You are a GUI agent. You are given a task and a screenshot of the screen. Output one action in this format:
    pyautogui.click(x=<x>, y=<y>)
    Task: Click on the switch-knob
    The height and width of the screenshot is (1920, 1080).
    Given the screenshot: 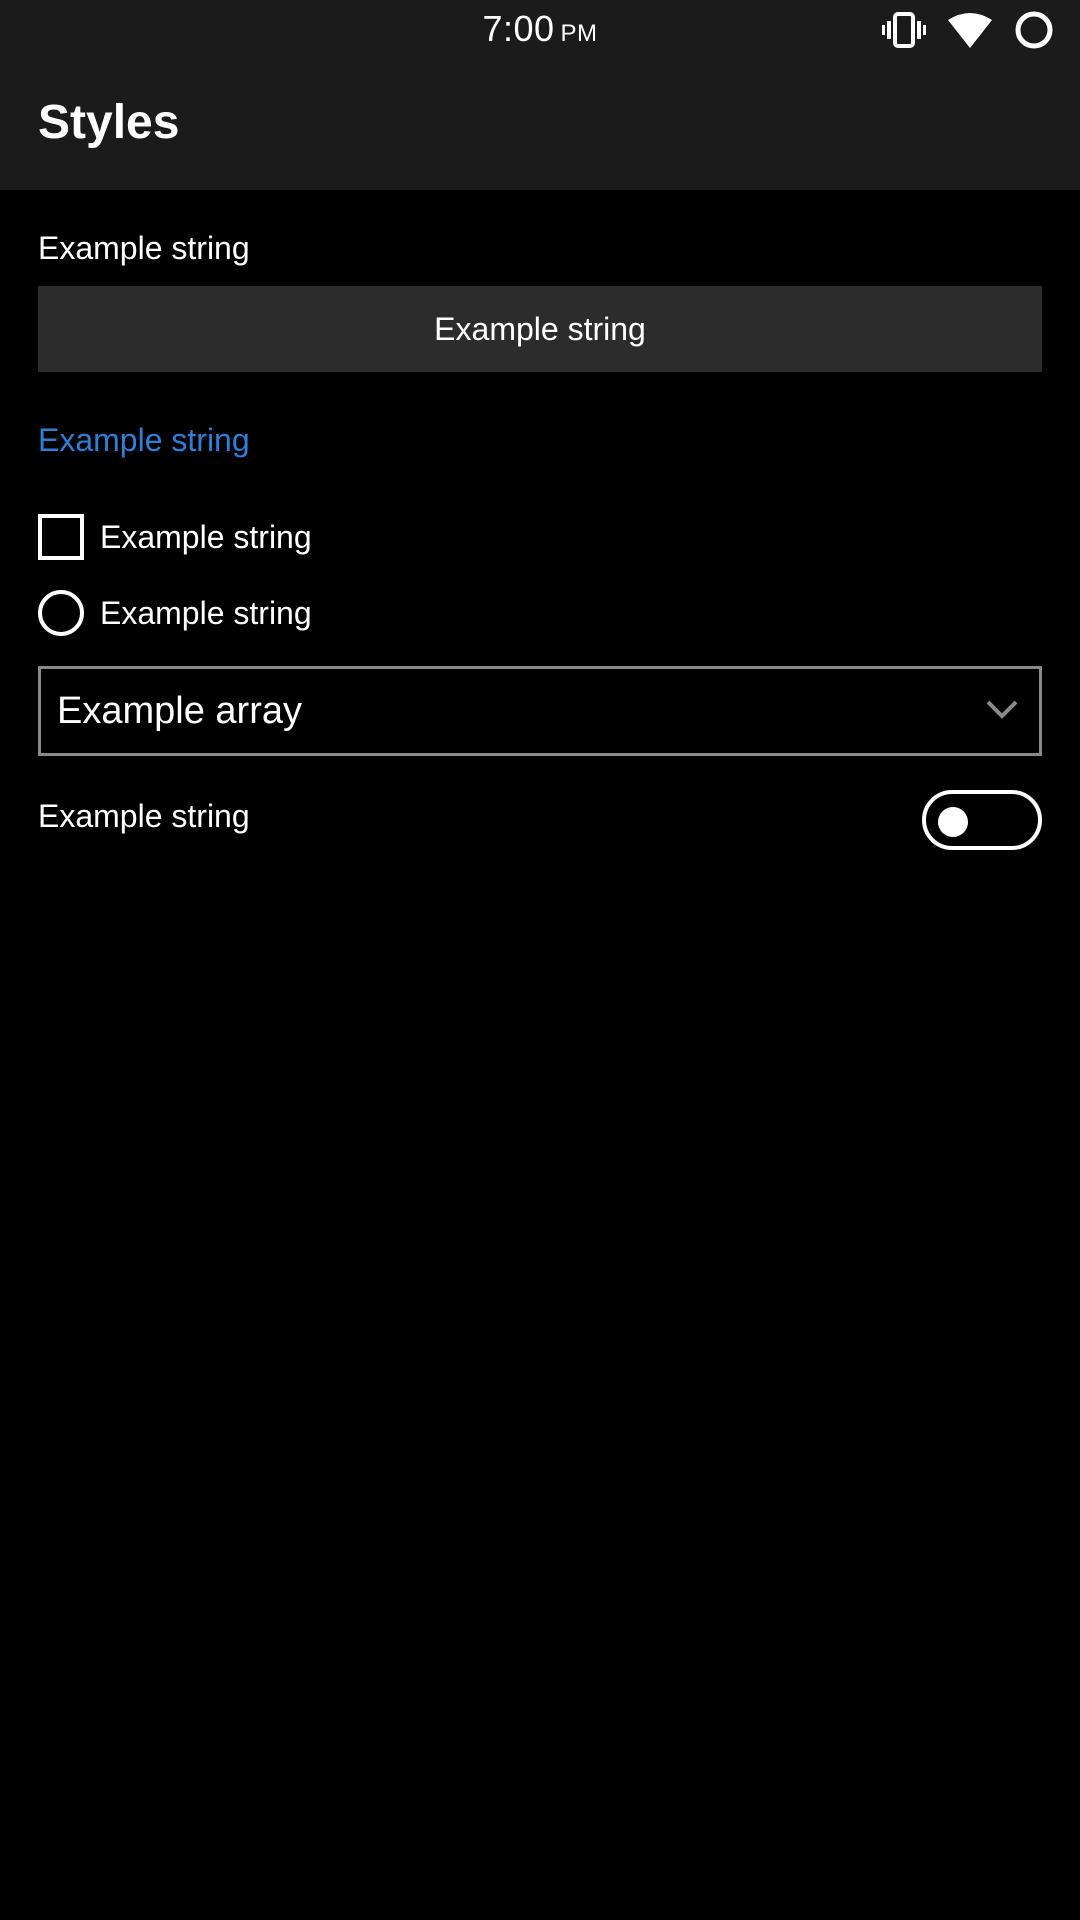 What is the action you would take?
    pyautogui.click(x=953, y=822)
    